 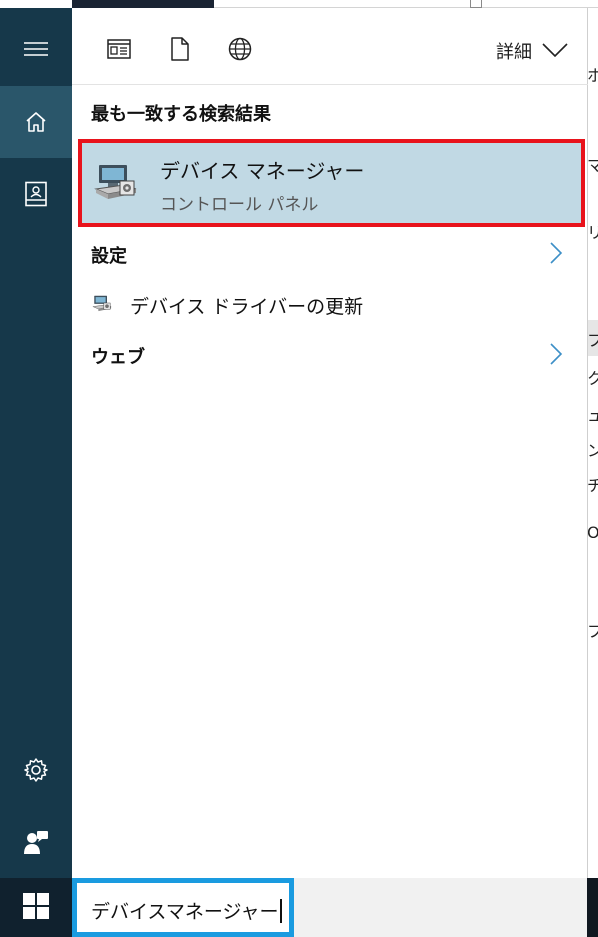 What do you see at coordinates (592, 378) in the screenshot?
I see `background-text-fragment: ク` at bounding box center [592, 378].